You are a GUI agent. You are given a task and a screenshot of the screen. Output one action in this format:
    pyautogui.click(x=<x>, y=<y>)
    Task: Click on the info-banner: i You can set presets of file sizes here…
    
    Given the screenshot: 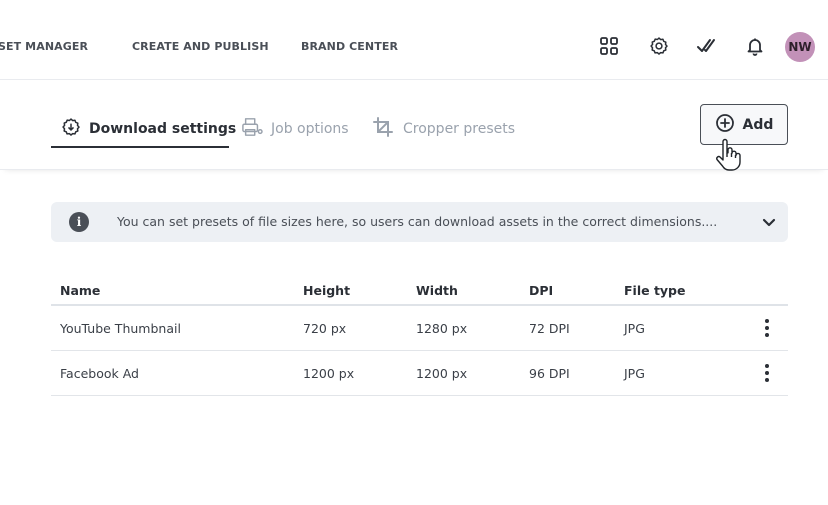 What is the action you would take?
    pyautogui.click(x=419, y=222)
    